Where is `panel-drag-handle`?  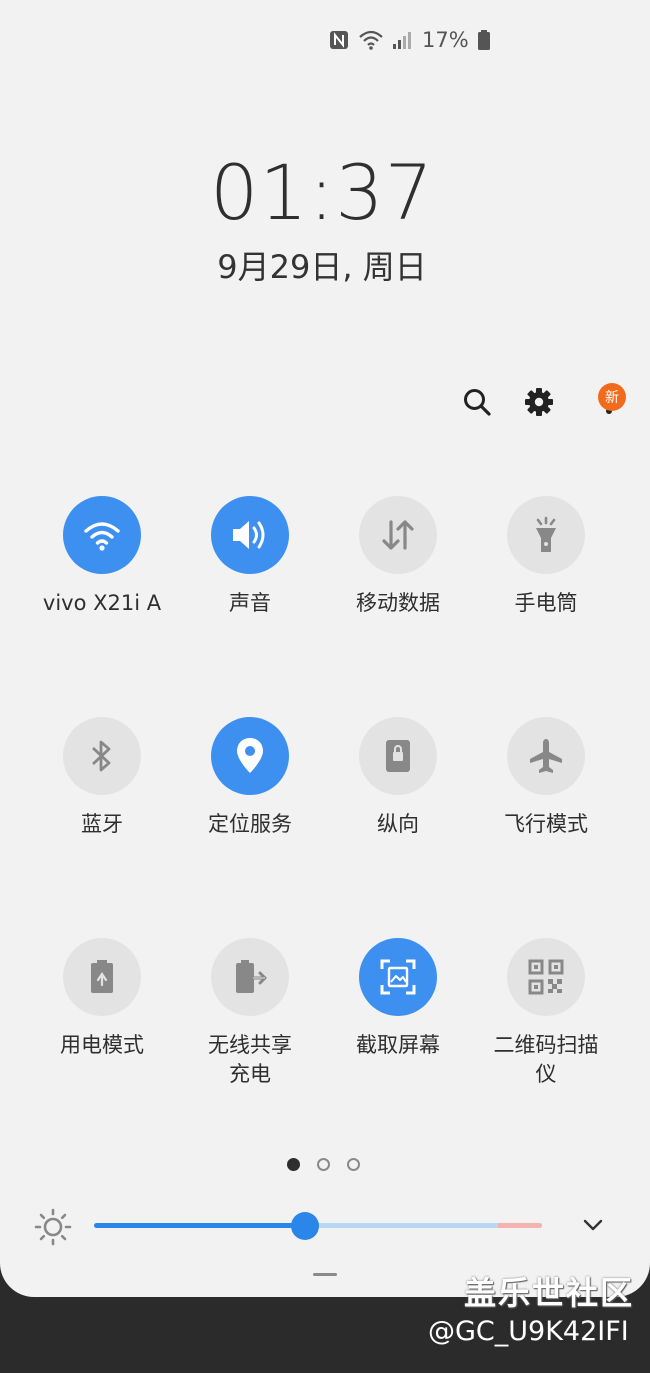 panel-drag-handle is located at coordinates (325, 1274).